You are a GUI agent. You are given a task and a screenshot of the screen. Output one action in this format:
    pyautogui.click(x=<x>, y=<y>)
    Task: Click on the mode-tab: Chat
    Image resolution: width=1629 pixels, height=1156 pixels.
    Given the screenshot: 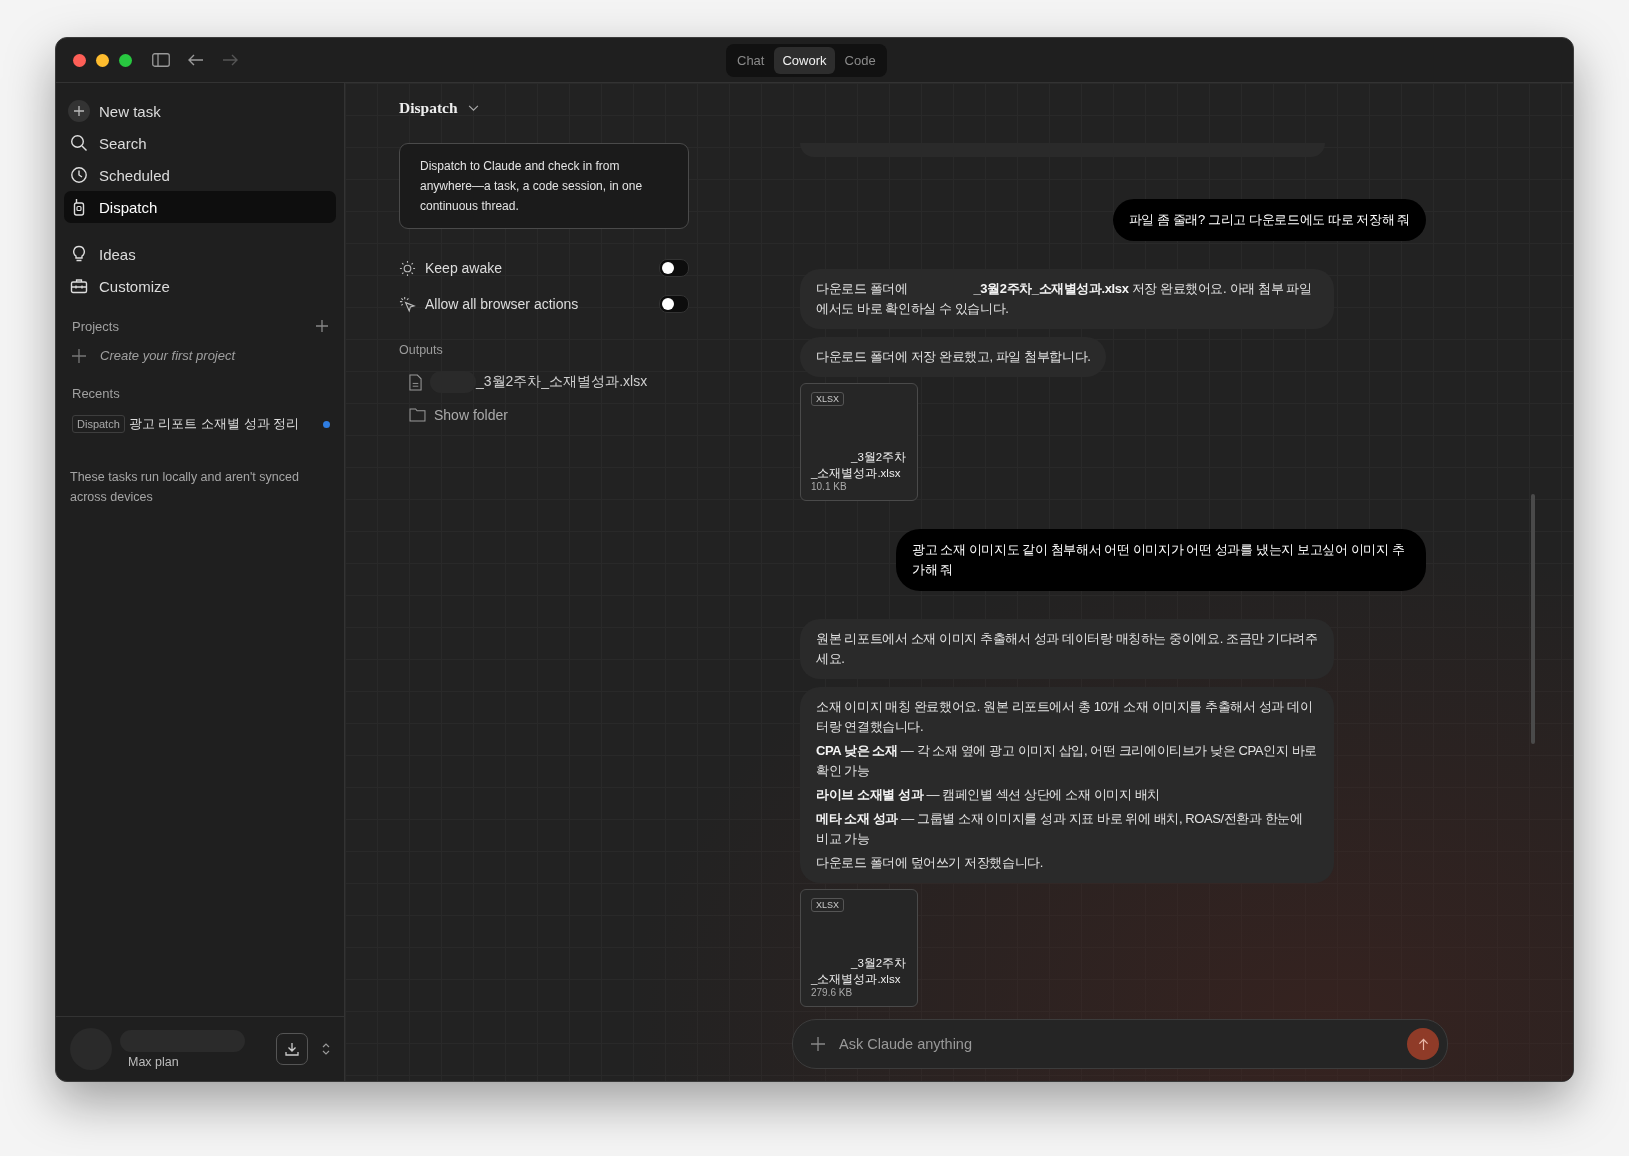 What is the action you would take?
    pyautogui.click(x=751, y=60)
    